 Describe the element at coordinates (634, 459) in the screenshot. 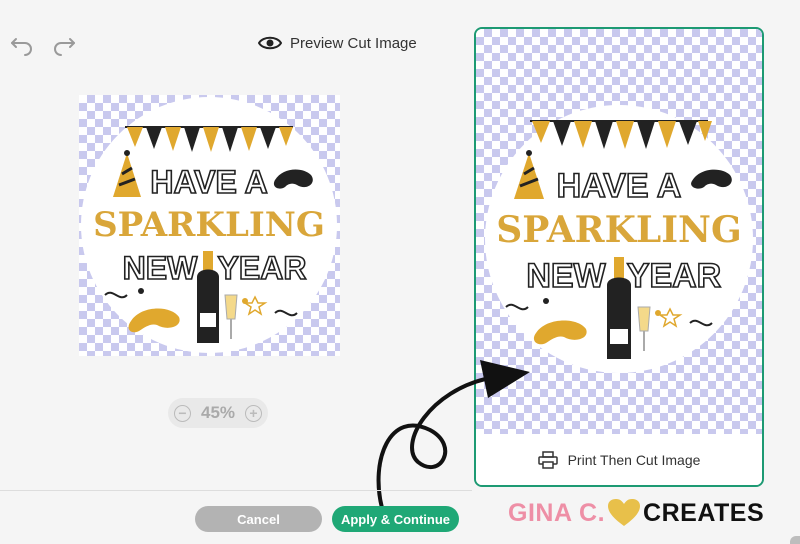

I see `print-then-cut-label: Print Then Cut Image` at that location.